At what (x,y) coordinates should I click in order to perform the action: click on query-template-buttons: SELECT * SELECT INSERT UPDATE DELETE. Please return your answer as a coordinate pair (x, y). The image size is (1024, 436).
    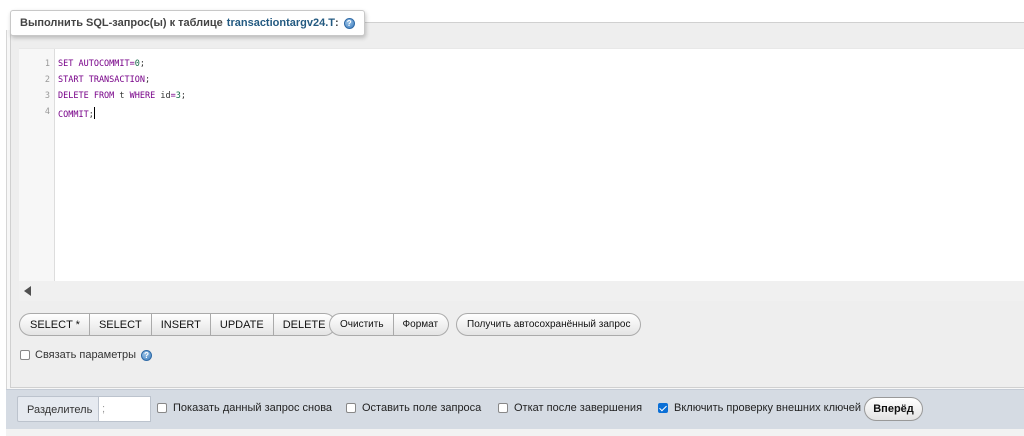
    Looking at the image, I should click on (178, 324).